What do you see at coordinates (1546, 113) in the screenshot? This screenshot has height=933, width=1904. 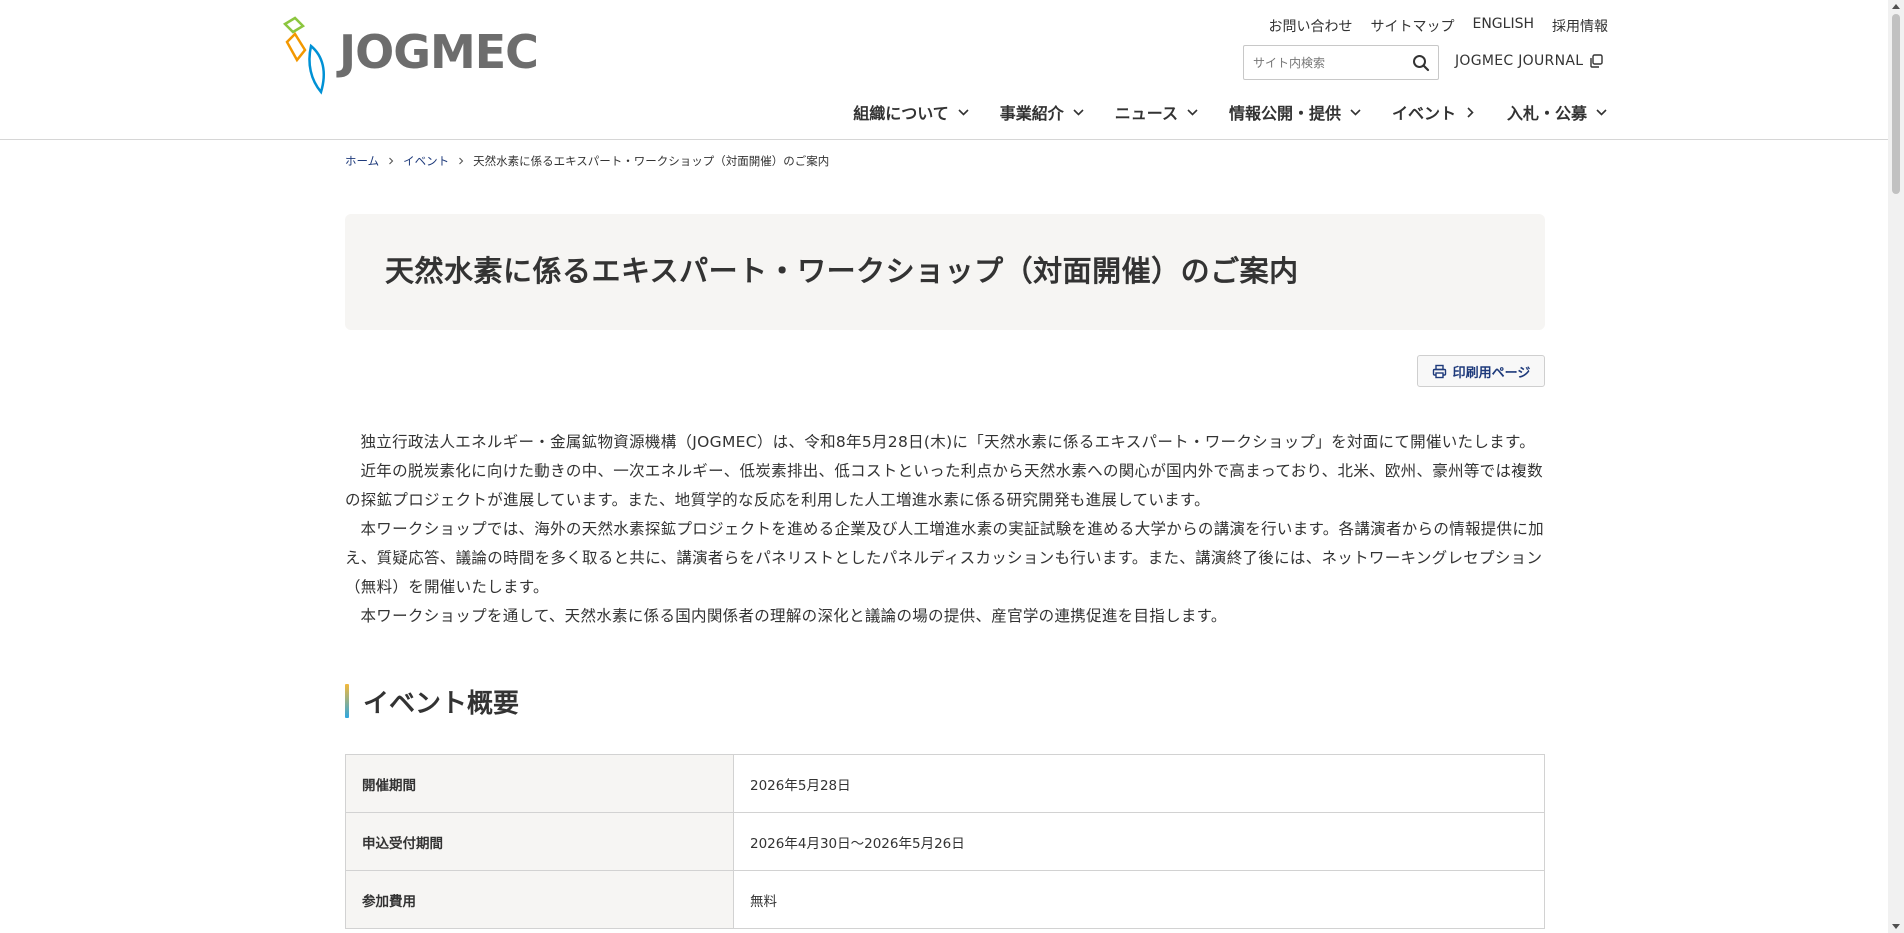 I see `nav-item-label: 入札・公募` at bounding box center [1546, 113].